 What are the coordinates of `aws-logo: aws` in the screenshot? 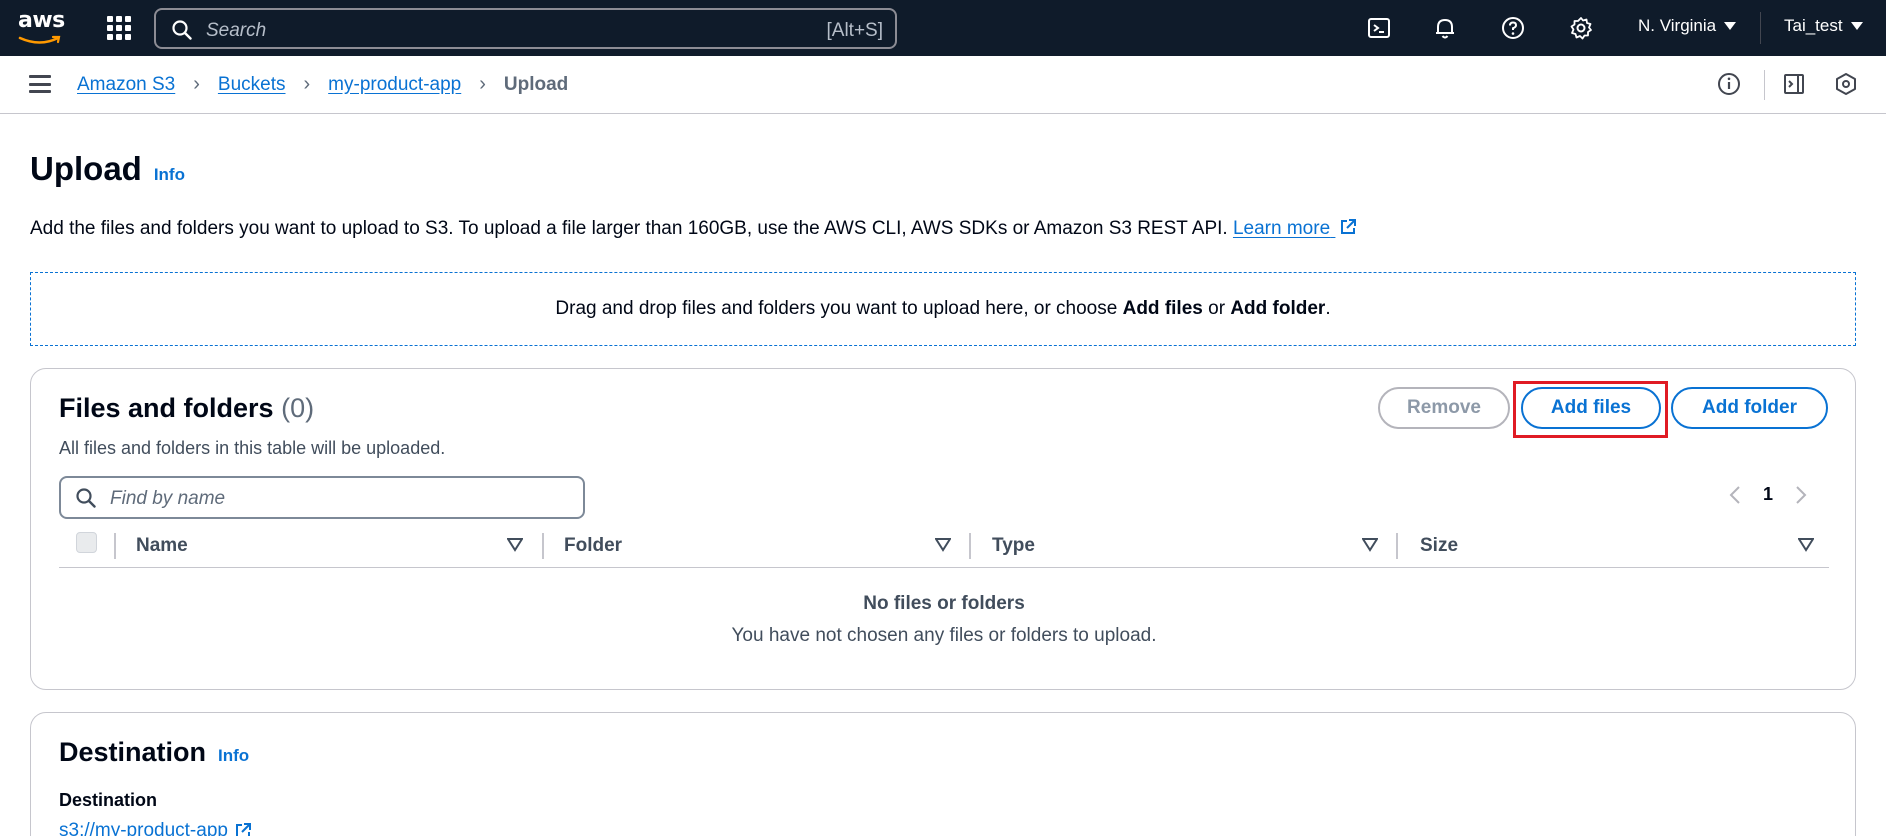 It's located at (42, 27).